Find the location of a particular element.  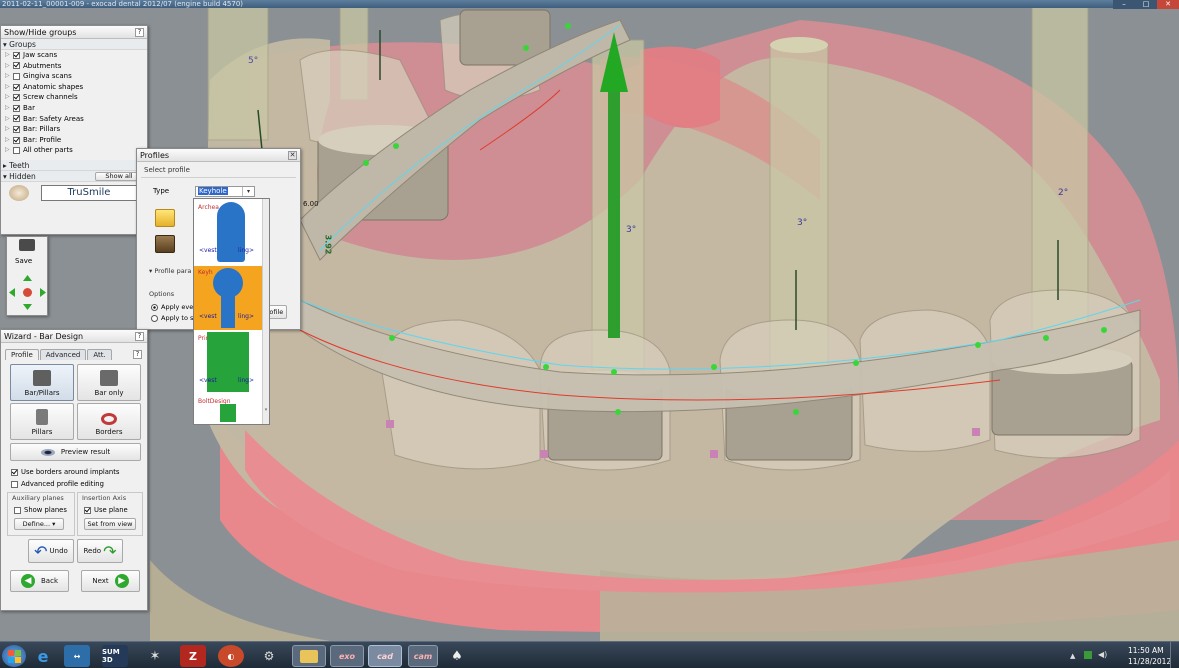

profile-params-toggle: ▾ Profile para is located at coordinates (170, 271).